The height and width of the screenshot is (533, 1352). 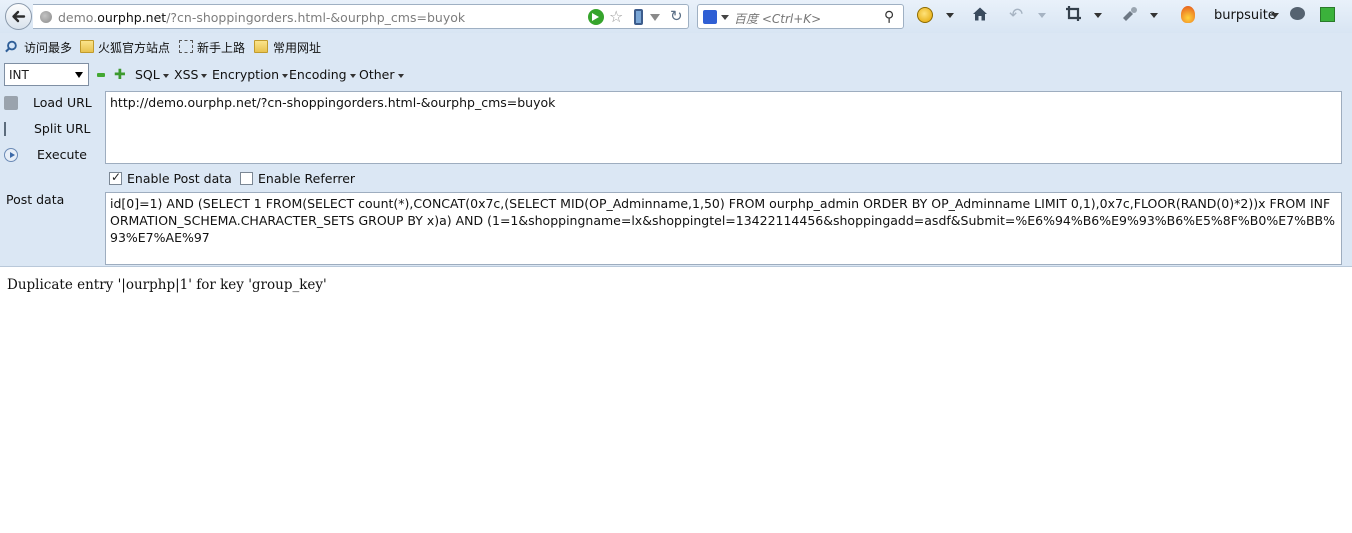 I want to click on go-arrow-icon, so click(x=596, y=17).